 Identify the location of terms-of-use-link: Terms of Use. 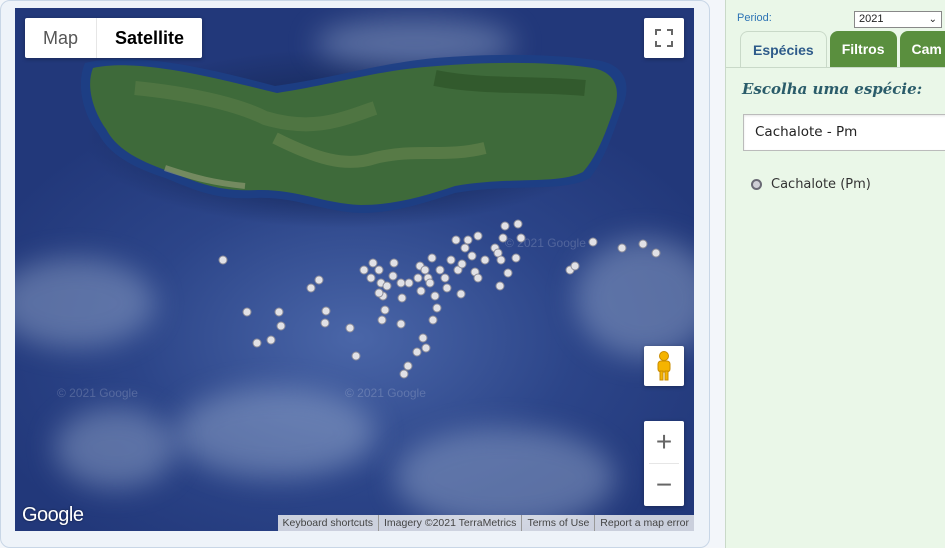
(557, 523).